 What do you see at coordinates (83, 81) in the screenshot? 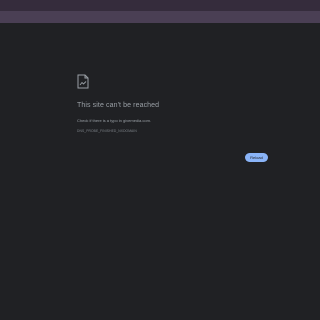
I see `broken-document-icon` at bounding box center [83, 81].